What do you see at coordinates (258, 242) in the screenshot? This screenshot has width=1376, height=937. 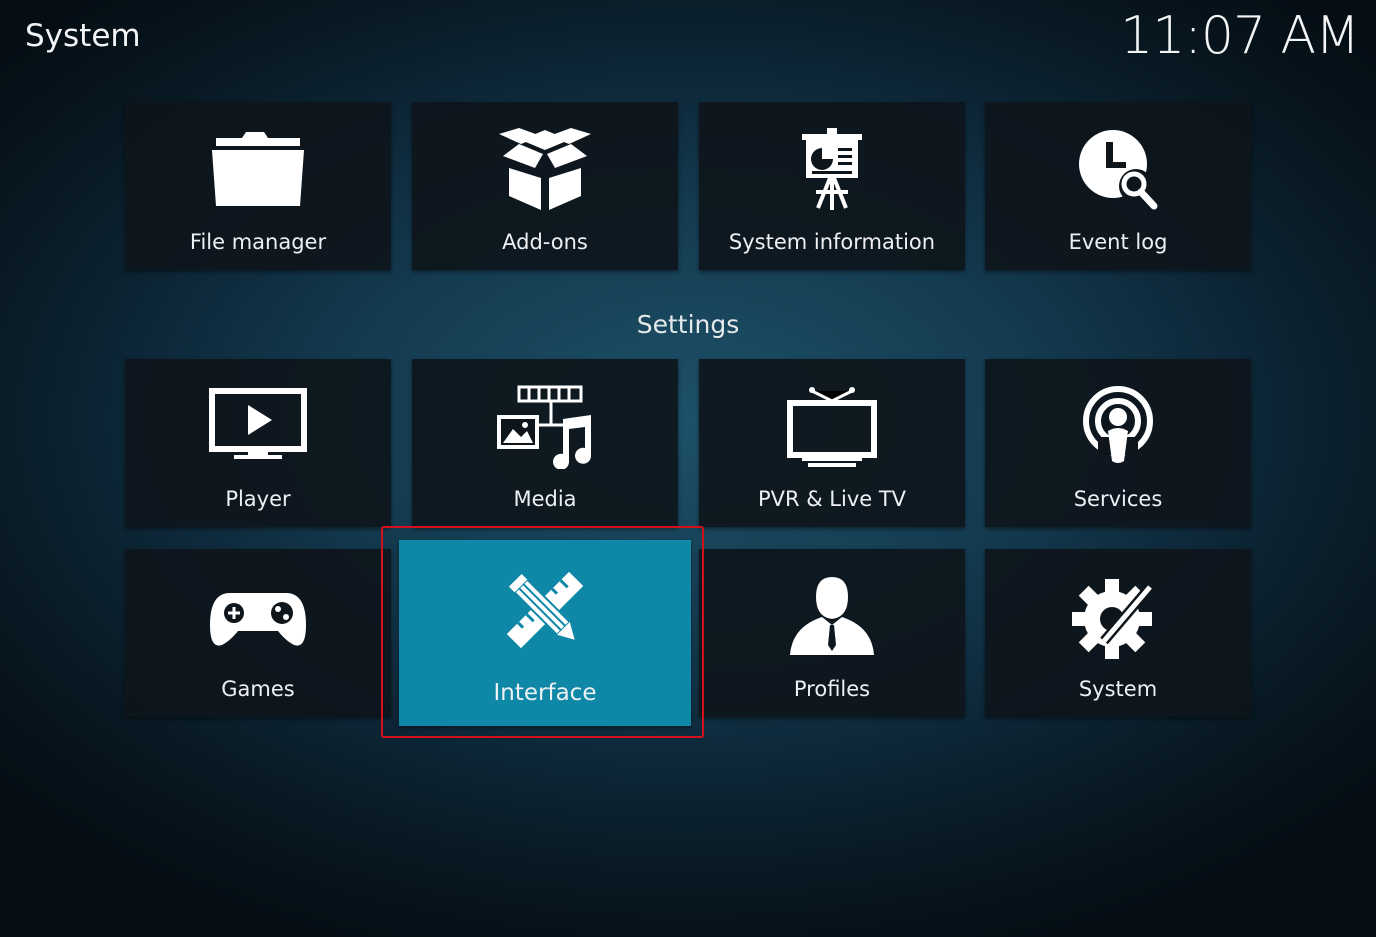 I see `tile-label: File manager` at bounding box center [258, 242].